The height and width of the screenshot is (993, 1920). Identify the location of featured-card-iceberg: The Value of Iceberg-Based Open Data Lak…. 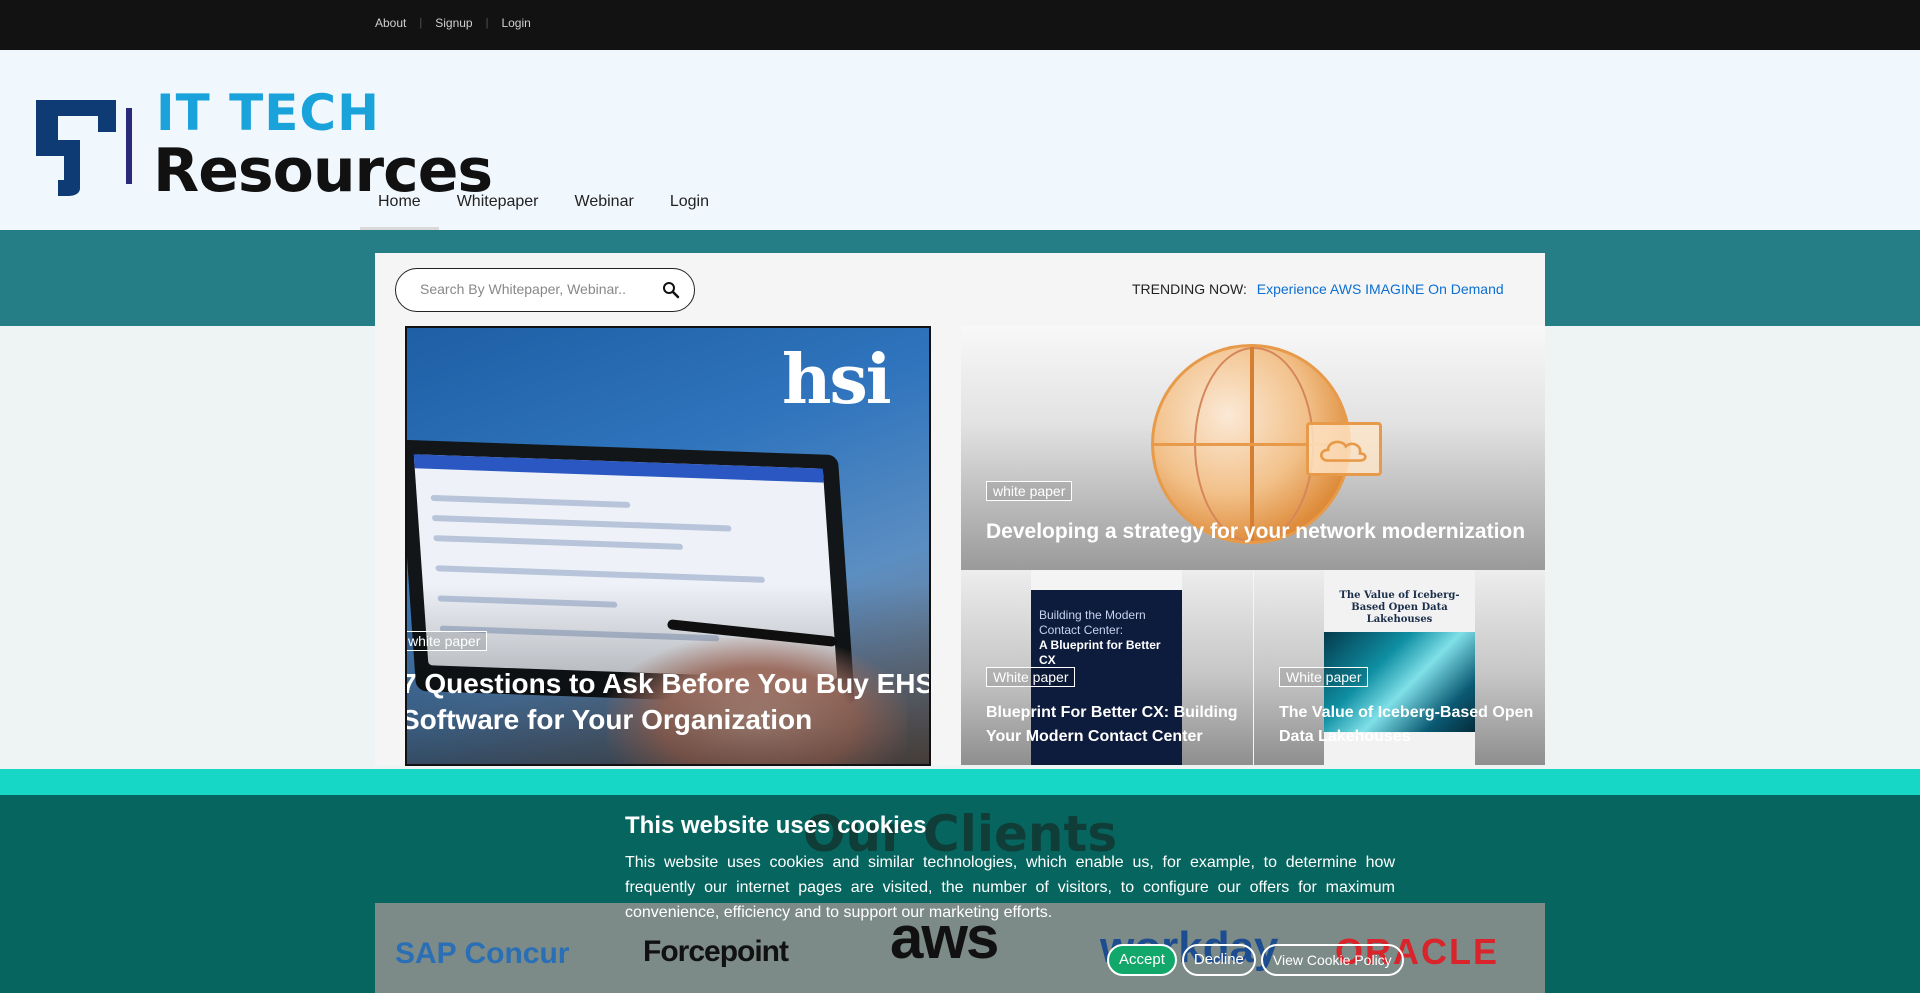
(1399, 667).